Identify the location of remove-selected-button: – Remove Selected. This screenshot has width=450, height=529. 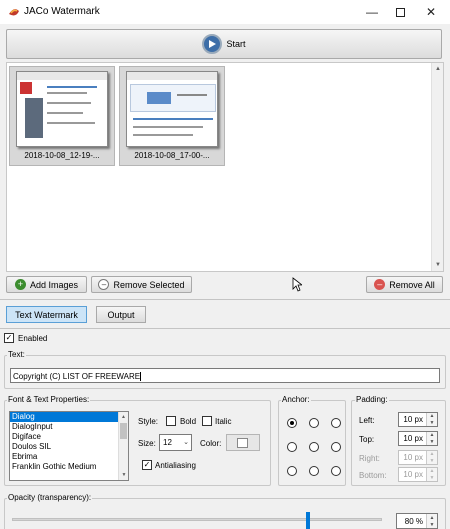
(141, 284).